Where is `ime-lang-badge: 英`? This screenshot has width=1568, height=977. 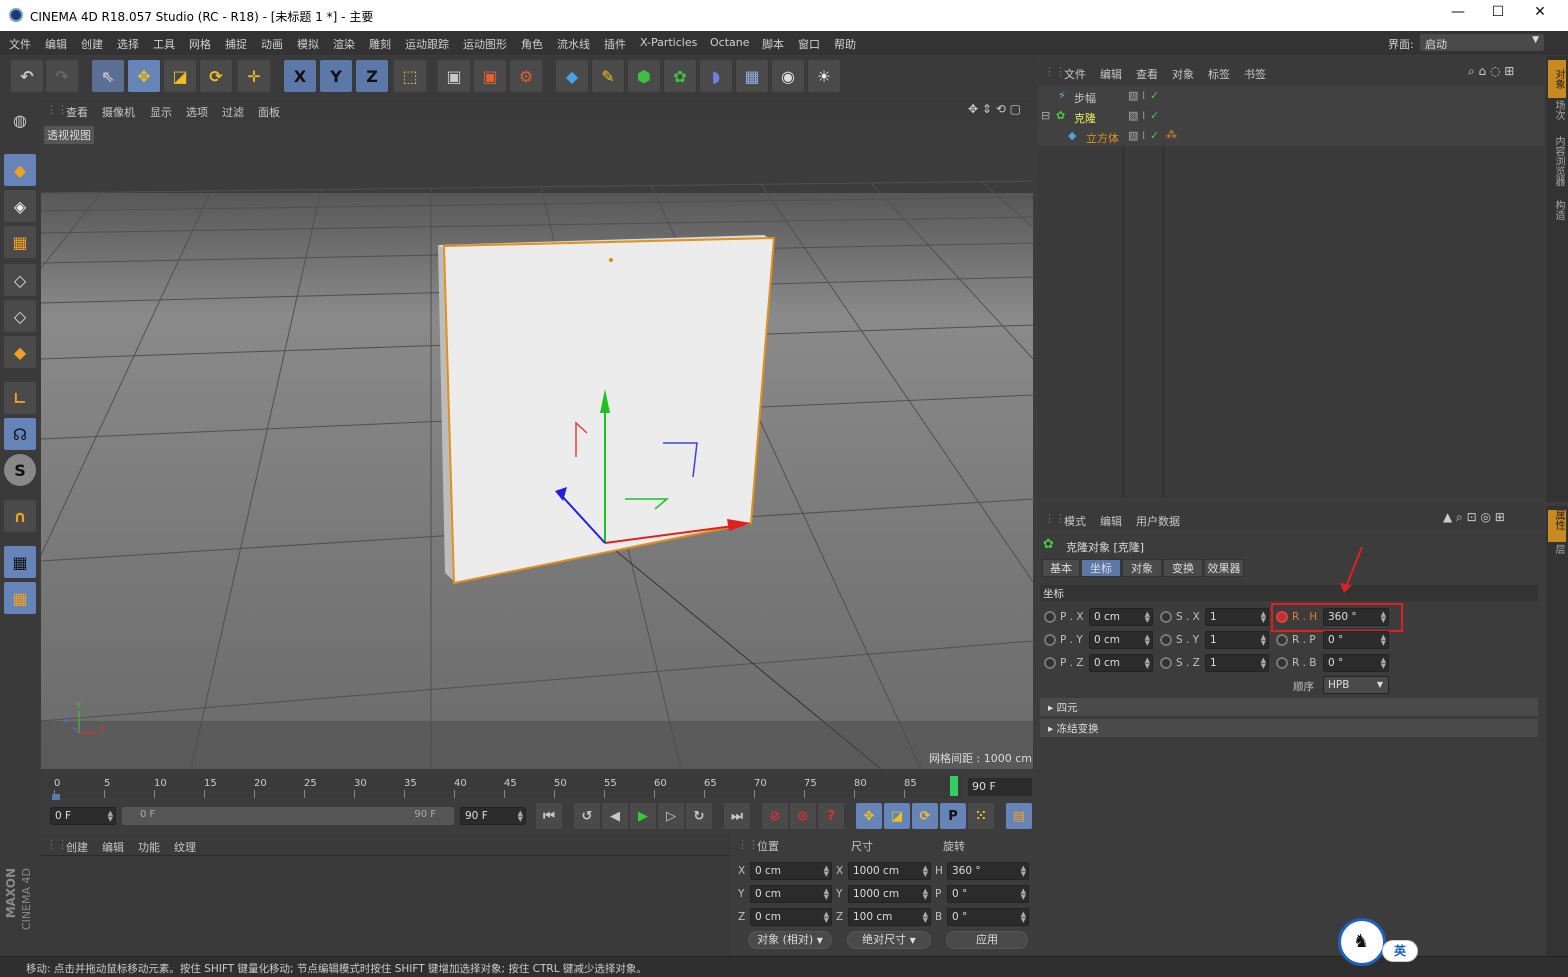
ime-lang-badge: 英 is located at coordinates (1400, 951).